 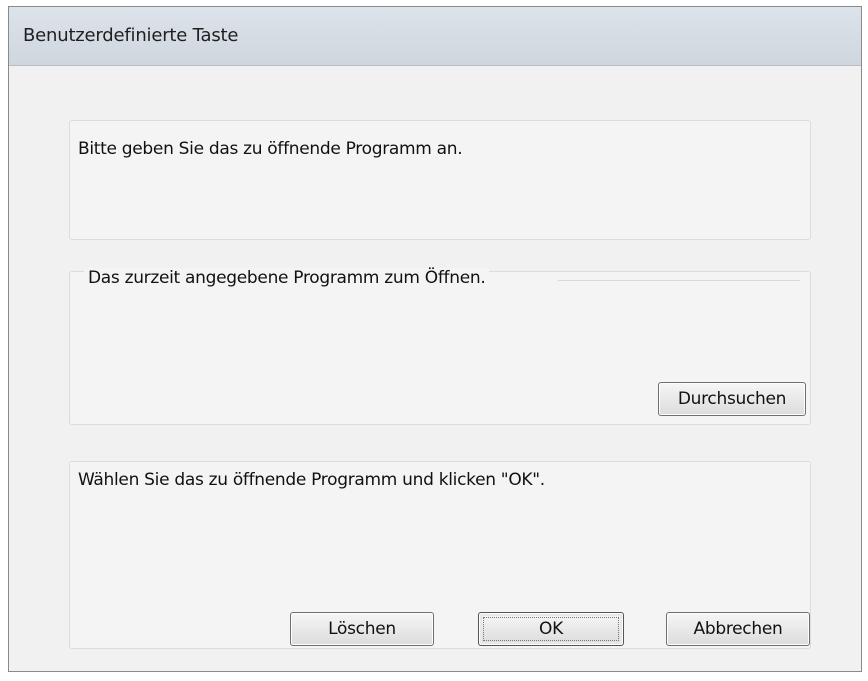 I want to click on cancel-button: Abbrechen, so click(x=738, y=629).